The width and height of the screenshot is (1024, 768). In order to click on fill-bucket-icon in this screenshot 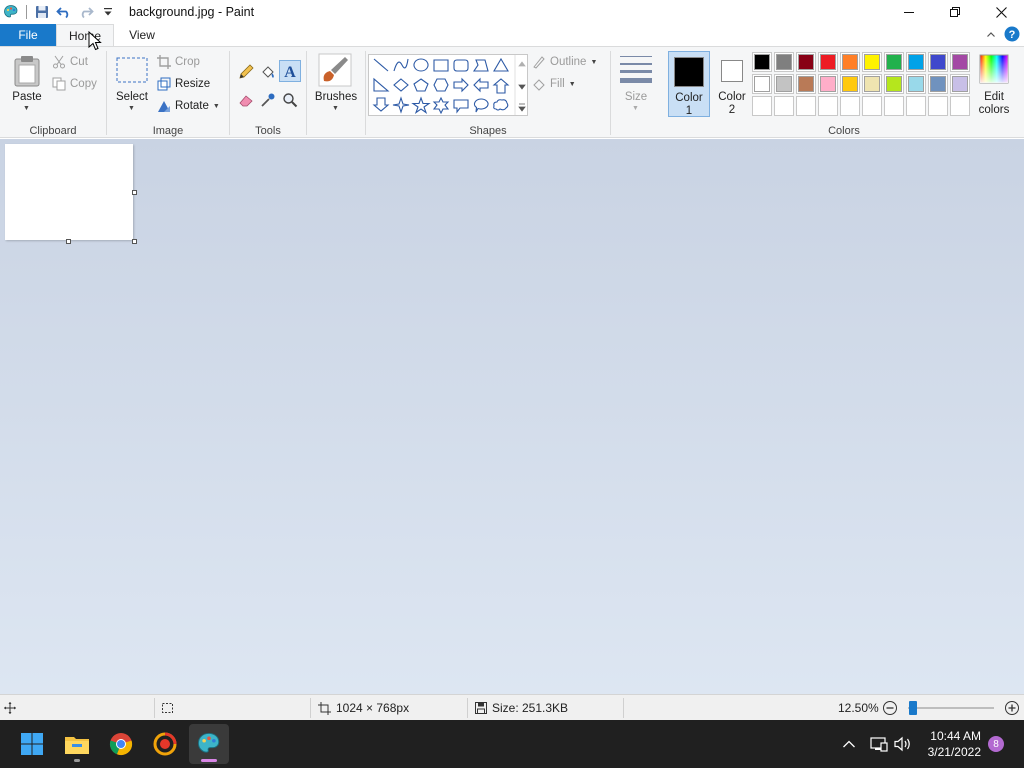, I will do `click(268, 72)`.